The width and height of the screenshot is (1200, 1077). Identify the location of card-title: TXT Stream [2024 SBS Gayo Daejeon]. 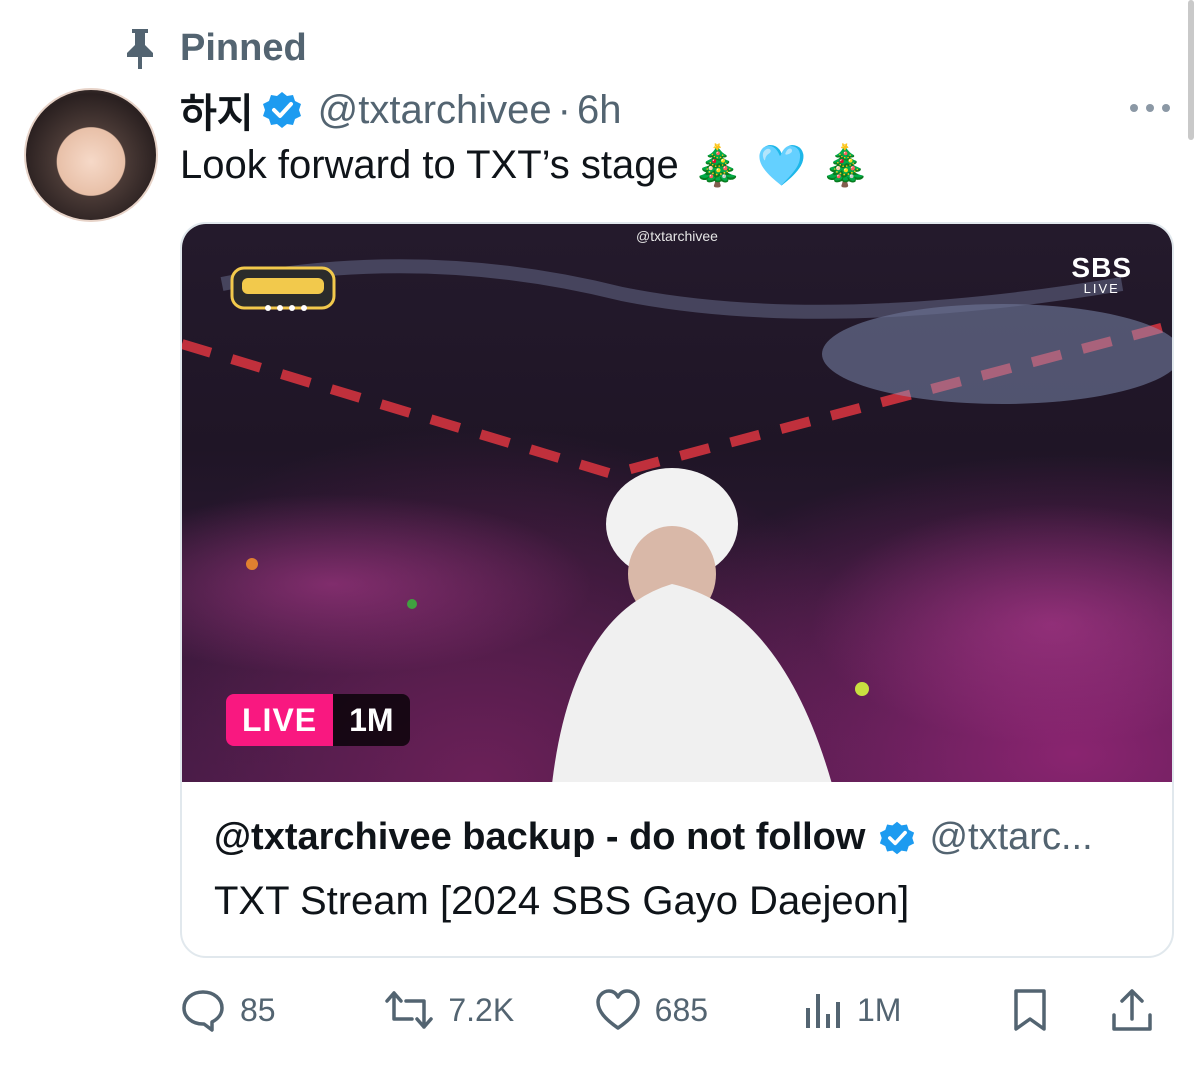
(562, 901).